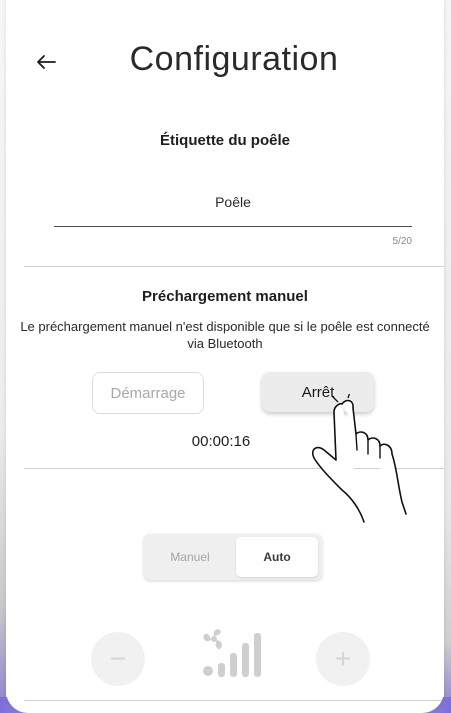 The height and width of the screenshot is (713, 451). I want to click on mode-manual-option: Manuel, so click(190, 557).